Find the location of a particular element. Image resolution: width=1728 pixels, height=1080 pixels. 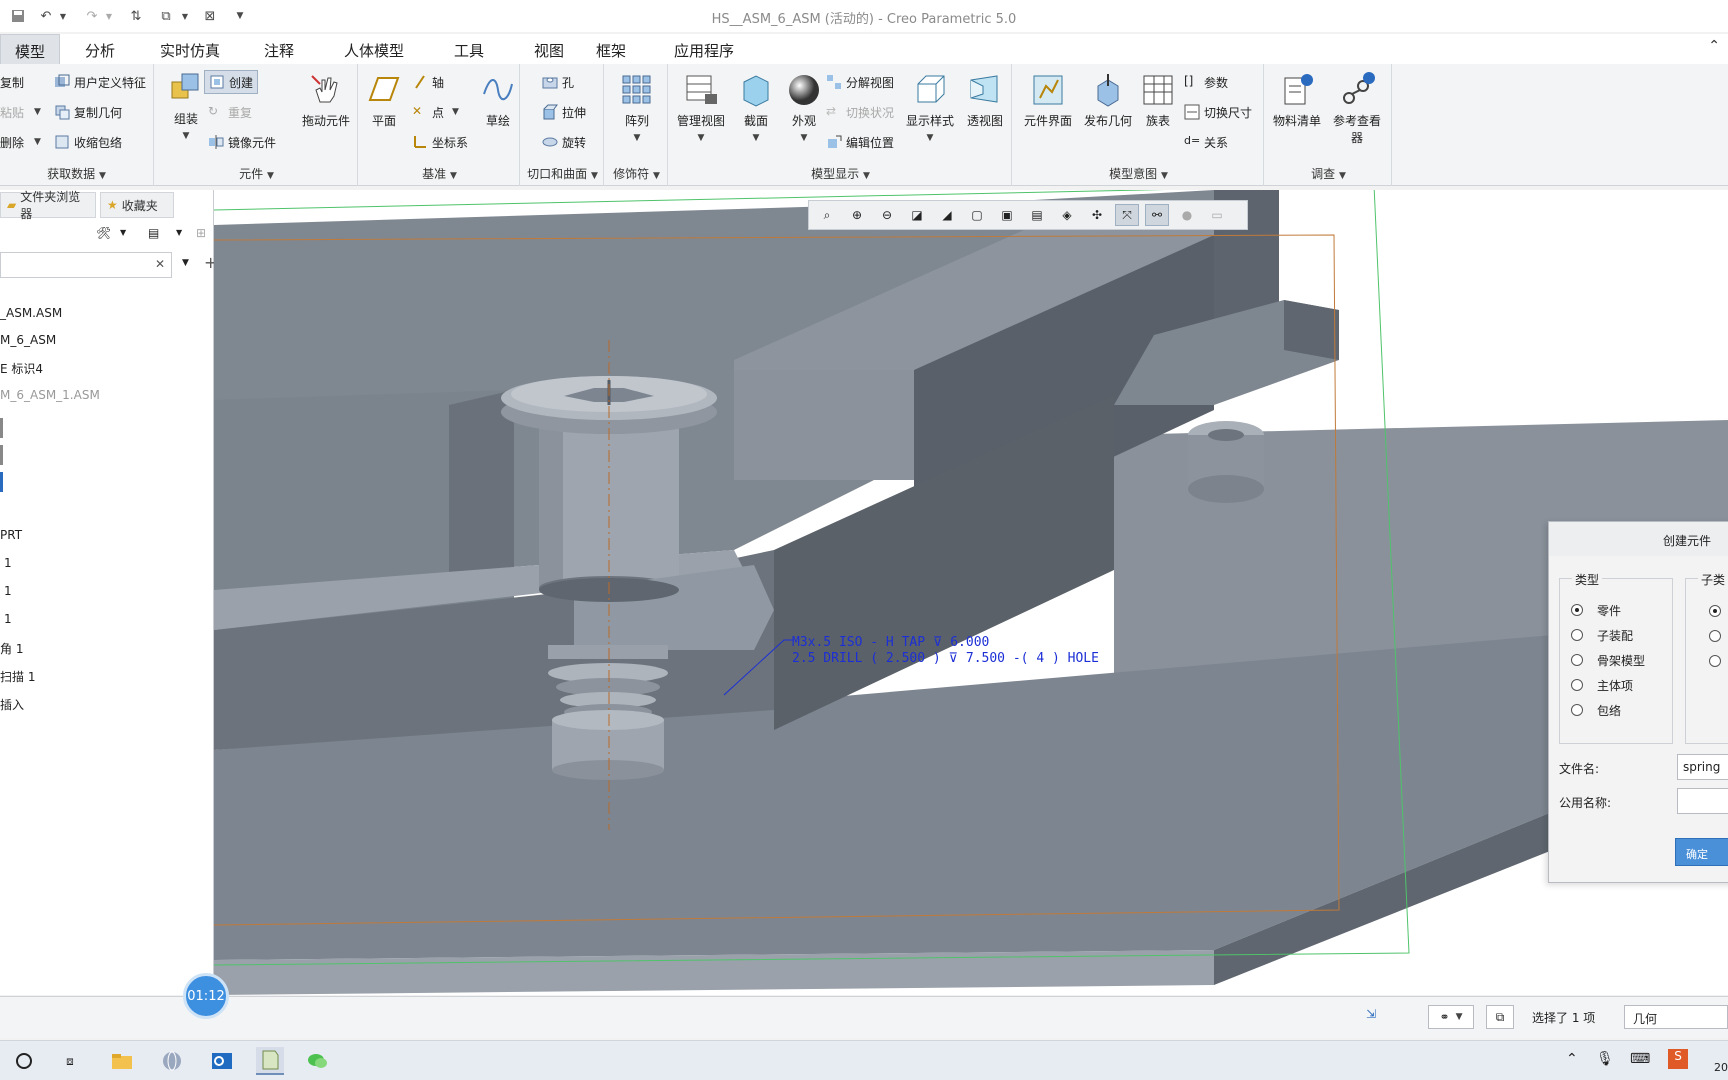

file-name-input: spring is located at coordinates (1702, 767).